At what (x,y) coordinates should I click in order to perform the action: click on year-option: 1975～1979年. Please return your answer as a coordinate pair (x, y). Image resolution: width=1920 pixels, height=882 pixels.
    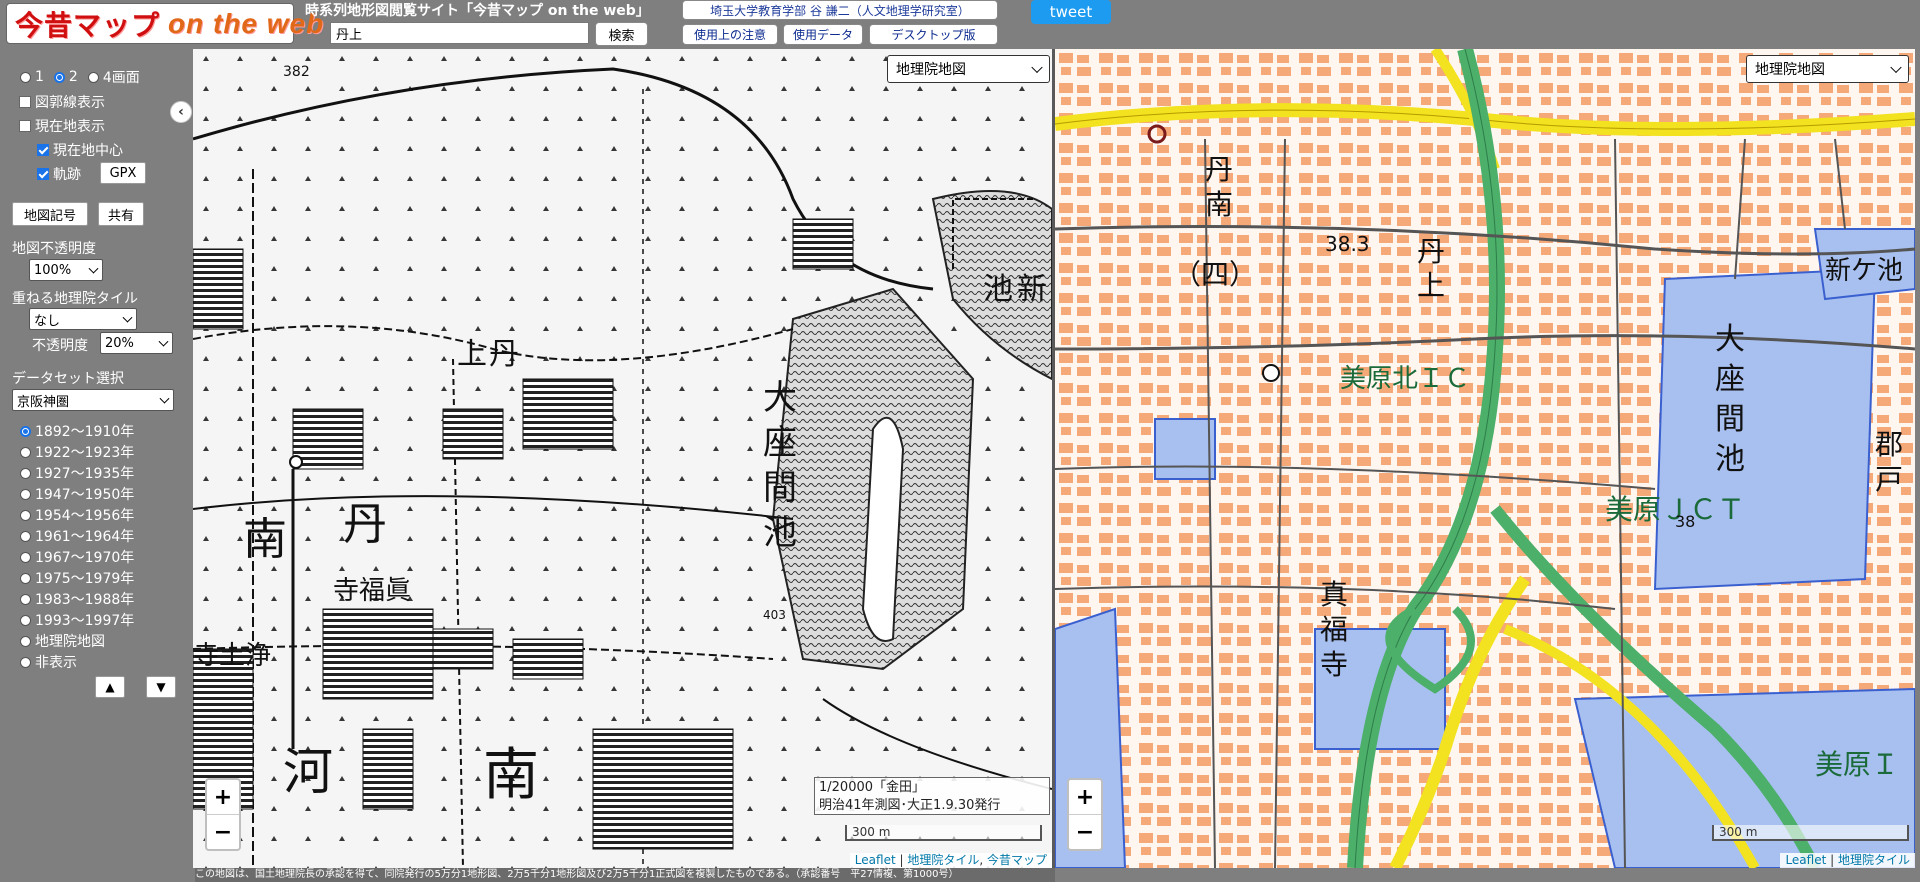
    Looking at the image, I should click on (77, 578).